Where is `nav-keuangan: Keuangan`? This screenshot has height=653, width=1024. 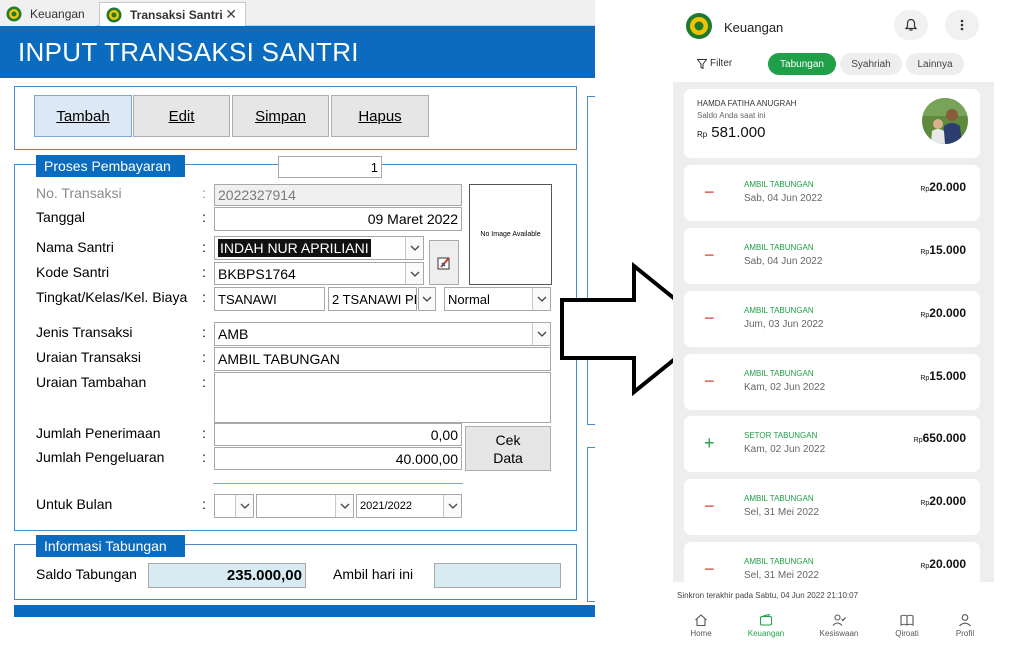
nav-keuangan: Keuangan is located at coordinates (766, 625).